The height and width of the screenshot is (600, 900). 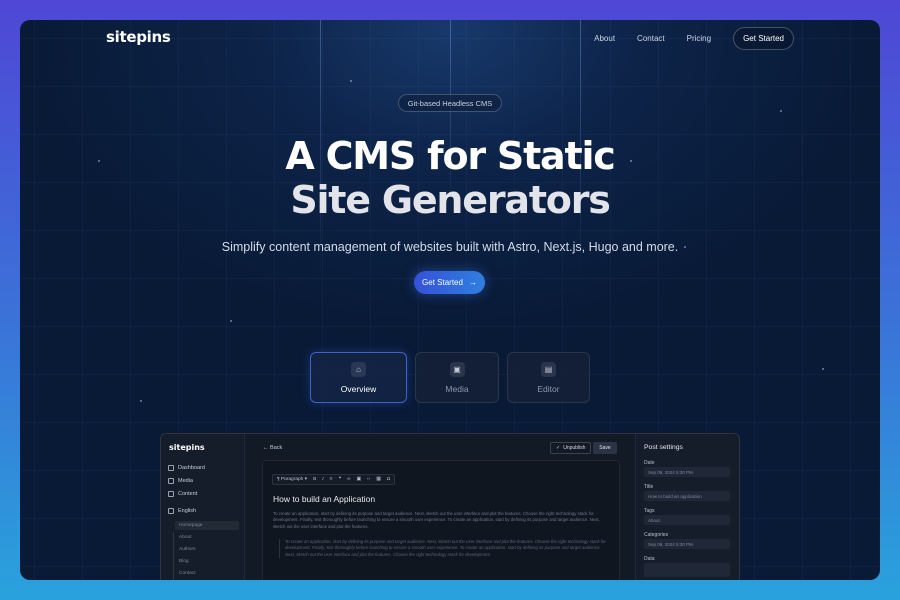 What do you see at coordinates (378, 479) in the screenshot?
I see `table-icon: ▦` at bounding box center [378, 479].